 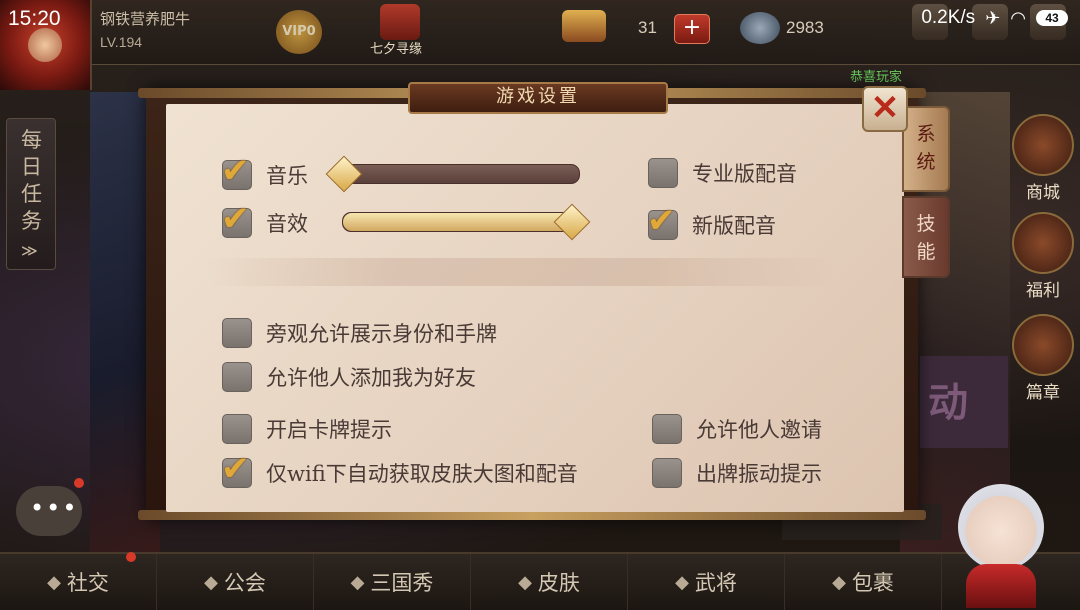 What do you see at coordinates (1043, 243) in the screenshot?
I see `gift-icon` at bounding box center [1043, 243].